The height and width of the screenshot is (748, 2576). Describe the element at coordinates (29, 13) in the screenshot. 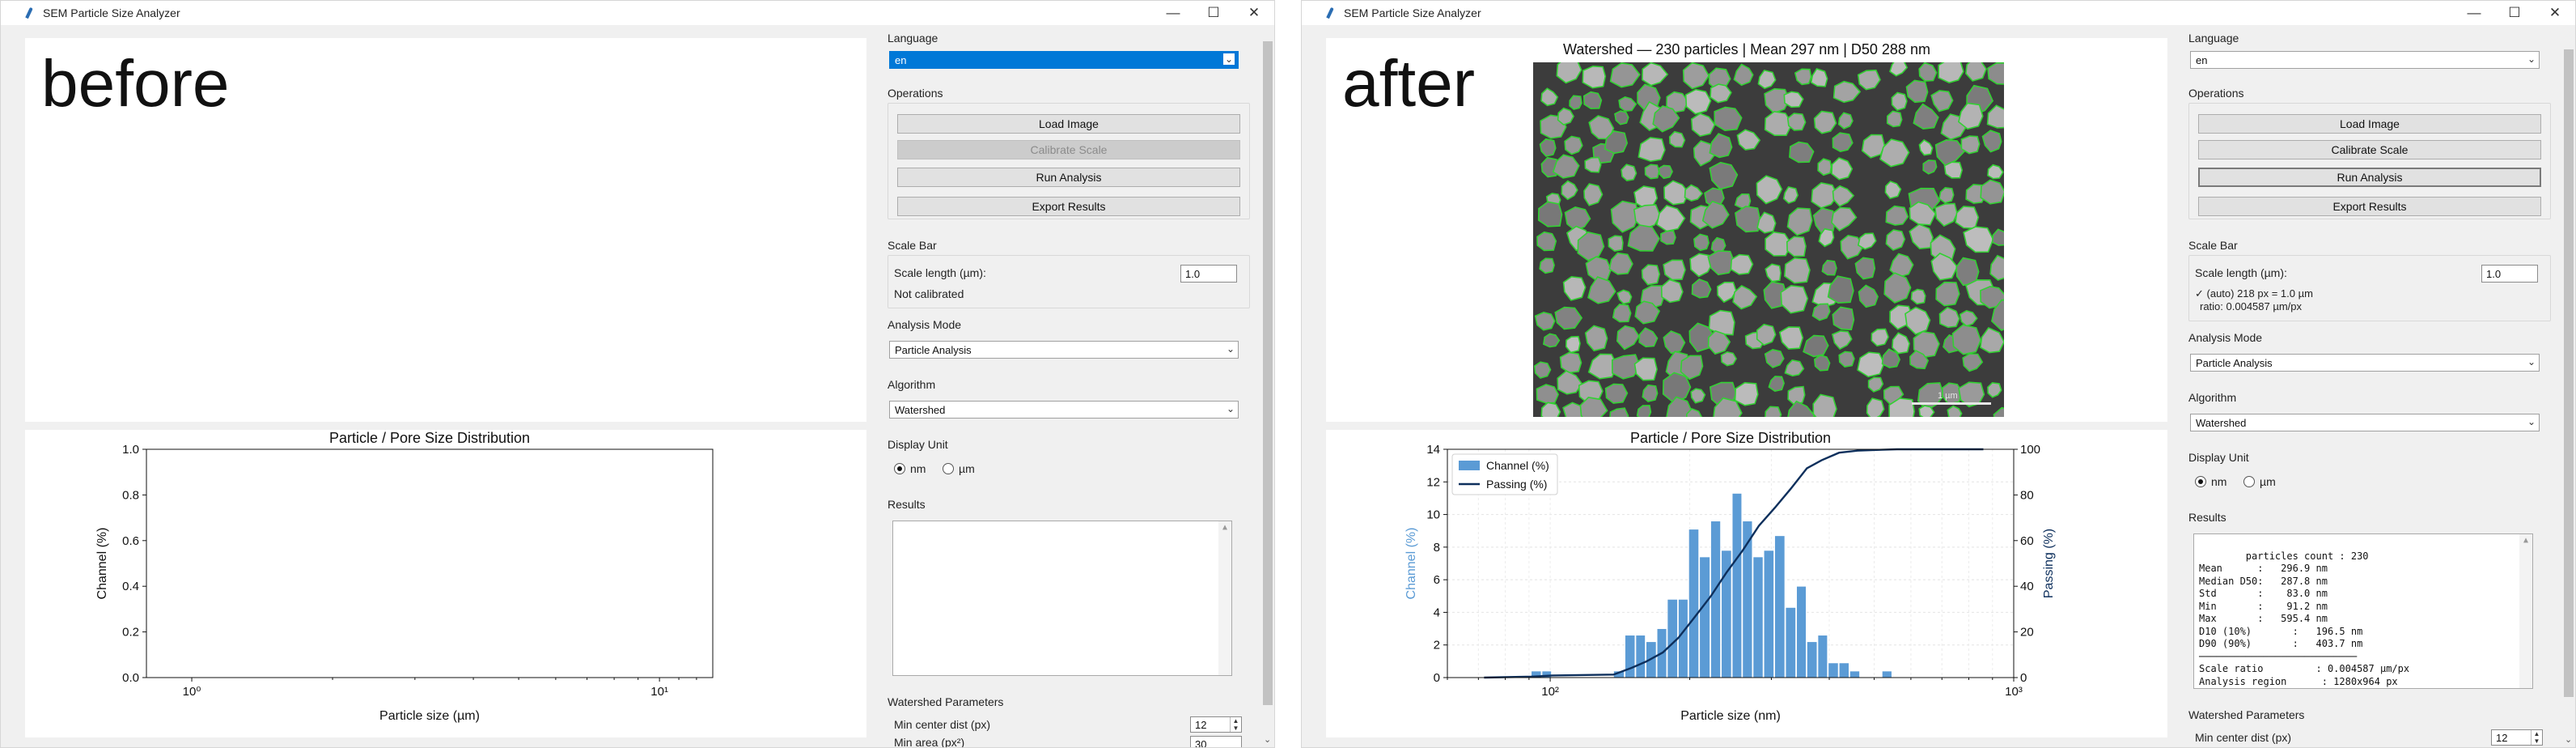

I see `app-feather-icon` at that location.